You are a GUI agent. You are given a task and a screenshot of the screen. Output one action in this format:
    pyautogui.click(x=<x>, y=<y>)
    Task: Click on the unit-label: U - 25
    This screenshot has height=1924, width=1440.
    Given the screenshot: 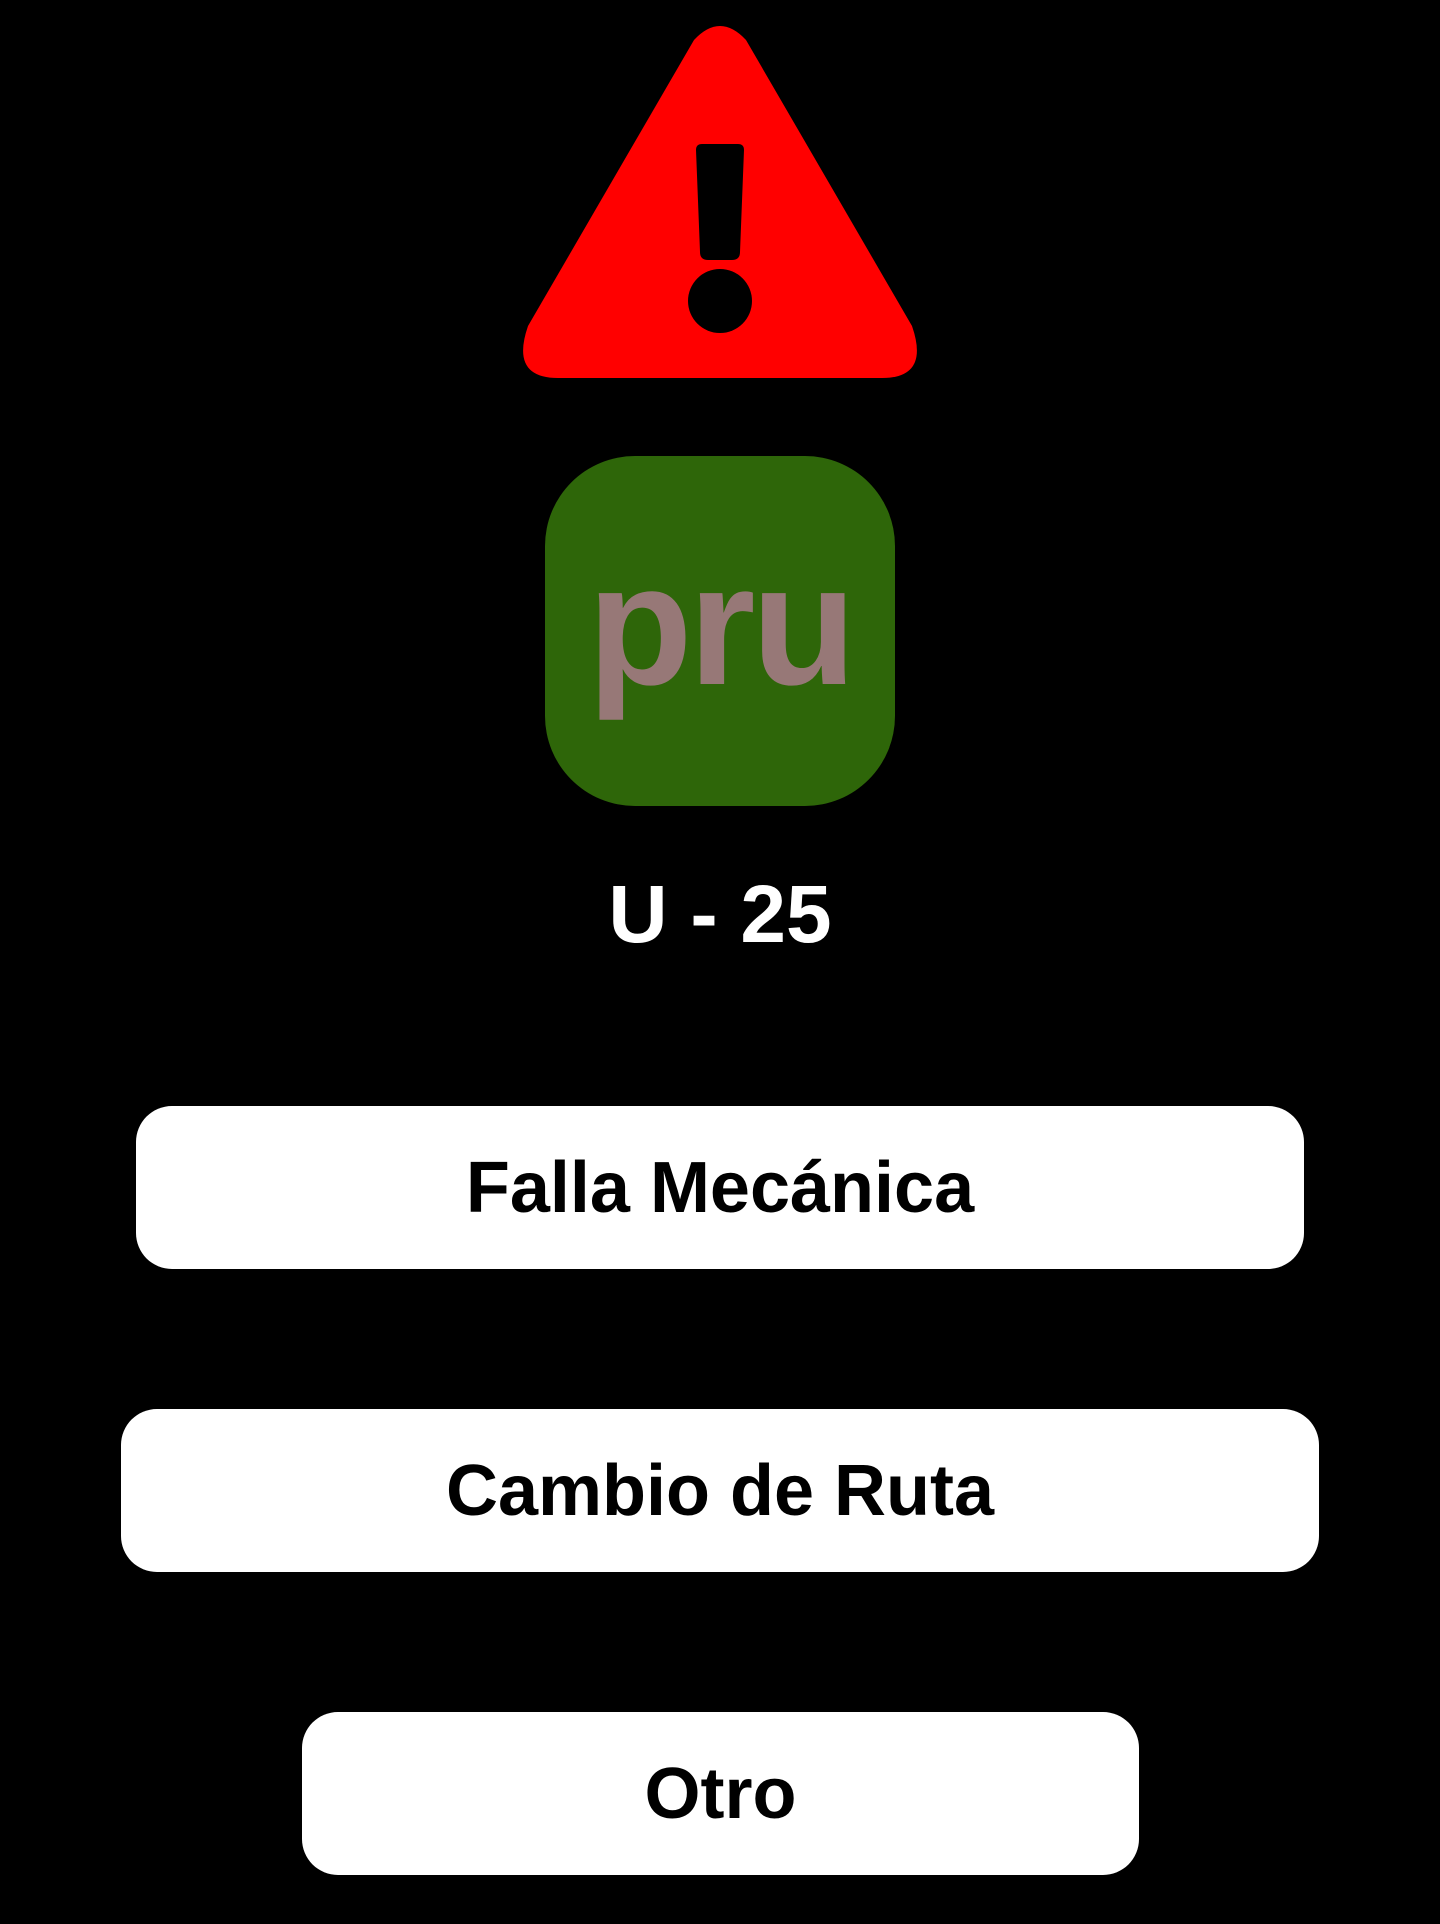 What is the action you would take?
    pyautogui.click(x=720, y=914)
    